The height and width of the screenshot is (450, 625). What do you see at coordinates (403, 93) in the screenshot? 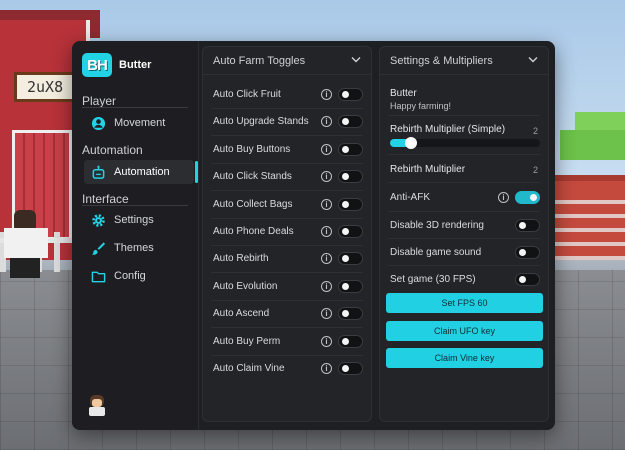
I see `paragraph-title: Butter` at bounding box center [403, 93].